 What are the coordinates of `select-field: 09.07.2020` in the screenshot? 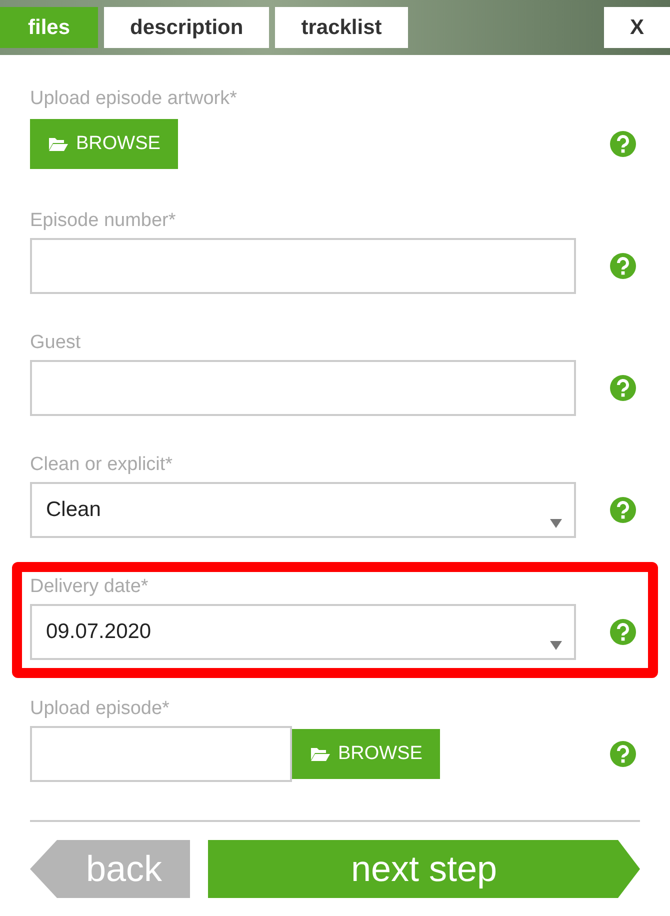 It's located at (303, 632).